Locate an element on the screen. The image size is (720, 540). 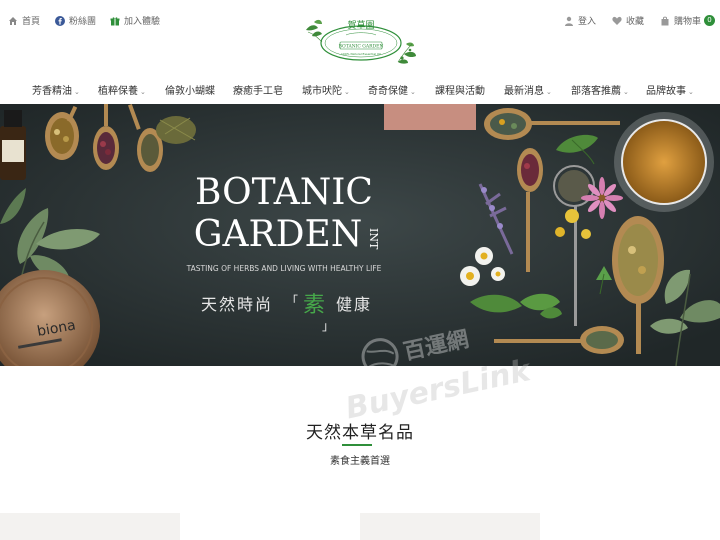
nav-item-label: 奇奇保健 is located at coordinates (388, 91).